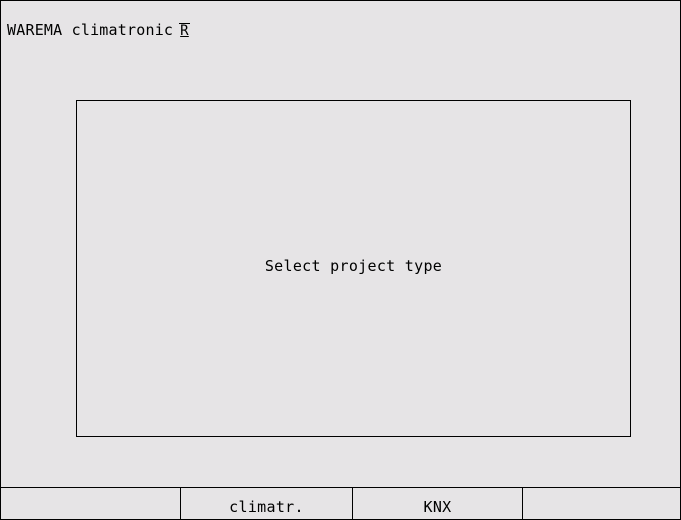 This screenshot has height=520, width=681. Describe the element at coordinates (184, 30) in the screenshot. I see `registered-trademark-icon: R` at that location.